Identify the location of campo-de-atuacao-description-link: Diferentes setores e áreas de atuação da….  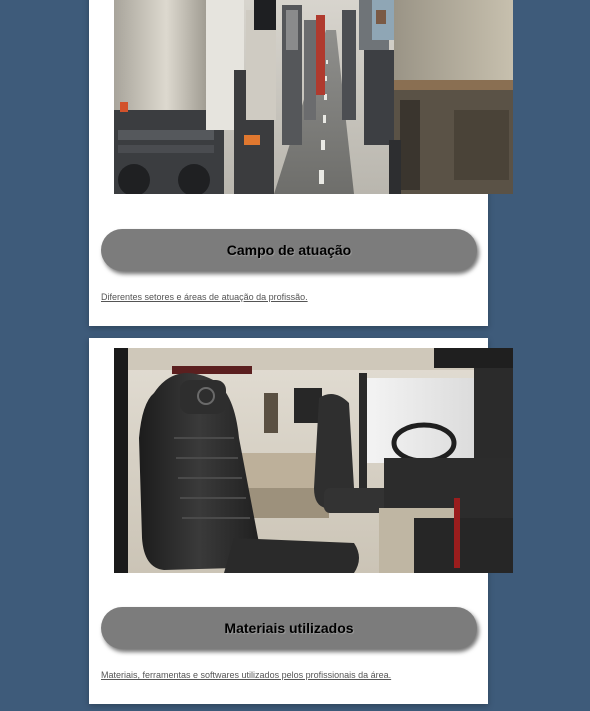
(204, 297).